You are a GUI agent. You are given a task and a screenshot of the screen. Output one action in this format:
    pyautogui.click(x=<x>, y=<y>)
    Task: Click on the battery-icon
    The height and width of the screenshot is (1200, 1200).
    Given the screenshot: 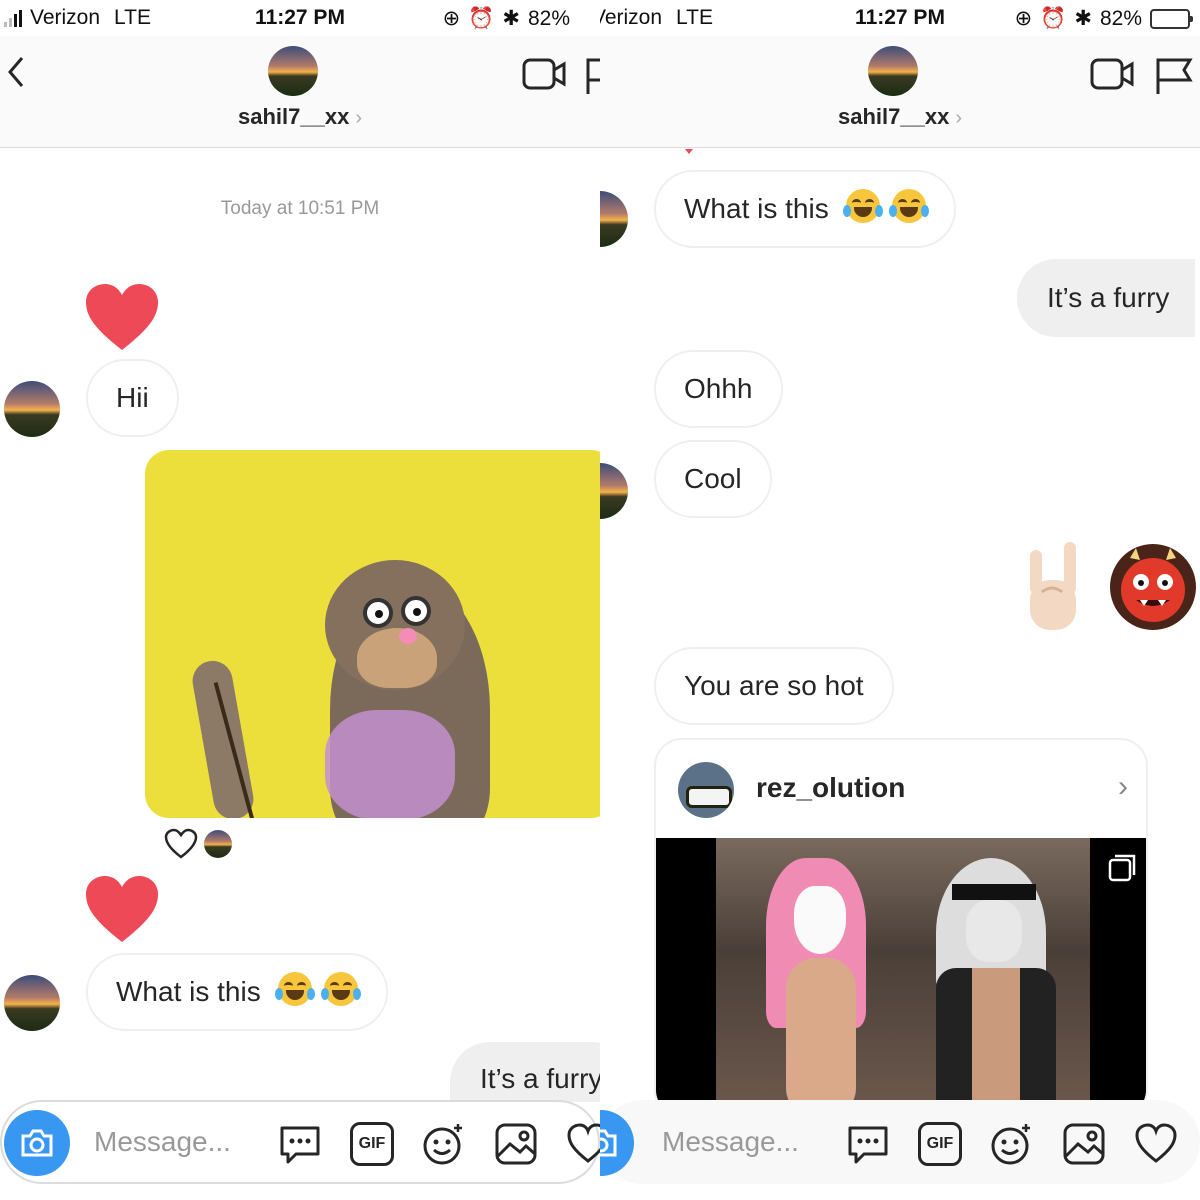 What is the action you would take?
    pyautogui.click(x=1171, y=18)
    